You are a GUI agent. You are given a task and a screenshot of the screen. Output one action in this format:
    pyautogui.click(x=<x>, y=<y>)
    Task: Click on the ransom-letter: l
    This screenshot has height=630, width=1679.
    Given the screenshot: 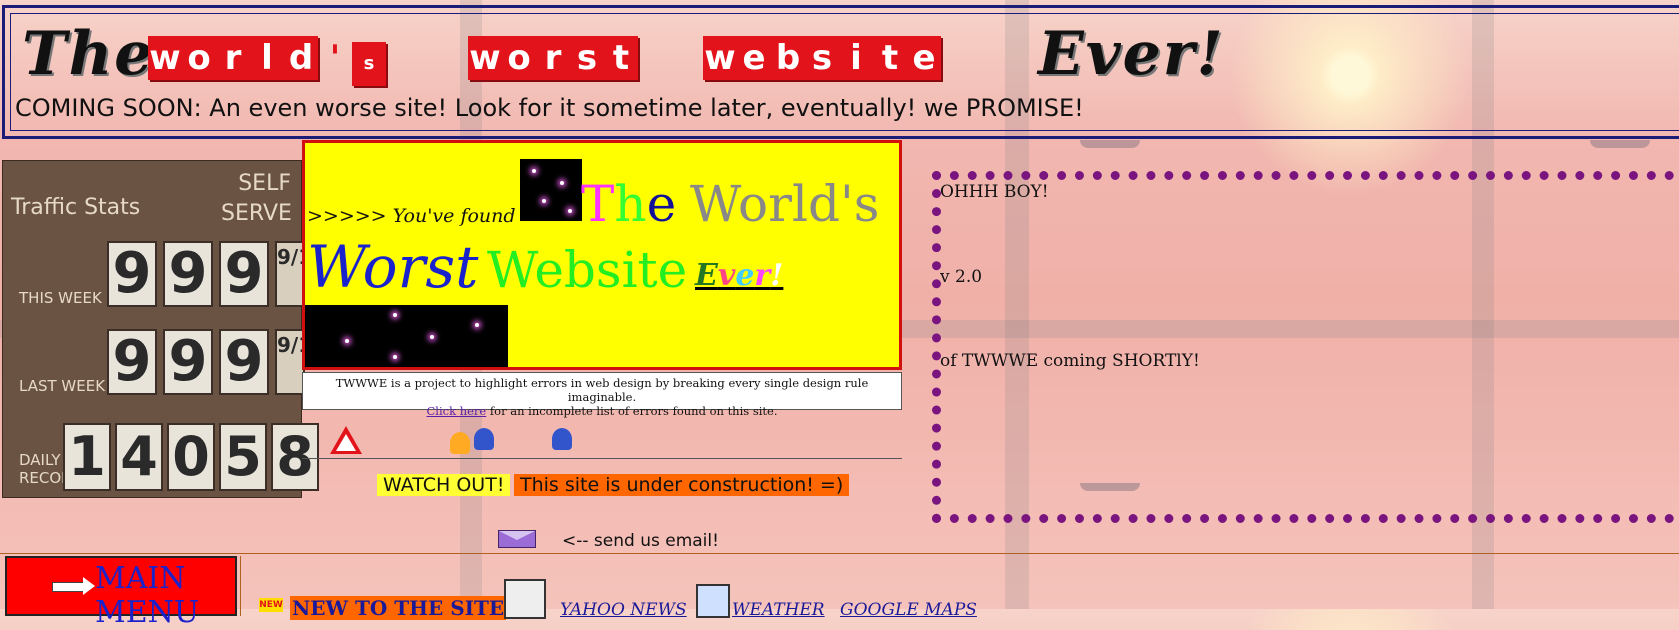 What is the action you would take?
    pyautogui.click(x=267, y=58)
    